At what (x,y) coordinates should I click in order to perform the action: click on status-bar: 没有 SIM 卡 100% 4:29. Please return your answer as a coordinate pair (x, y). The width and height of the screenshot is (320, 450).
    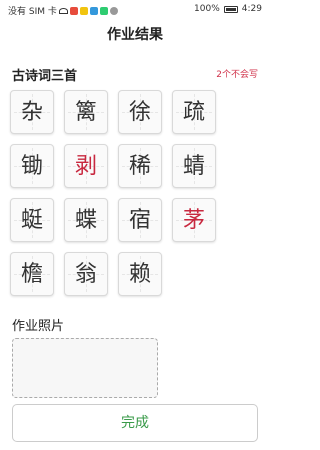
    Looking at the image, I should click on (135, 10).